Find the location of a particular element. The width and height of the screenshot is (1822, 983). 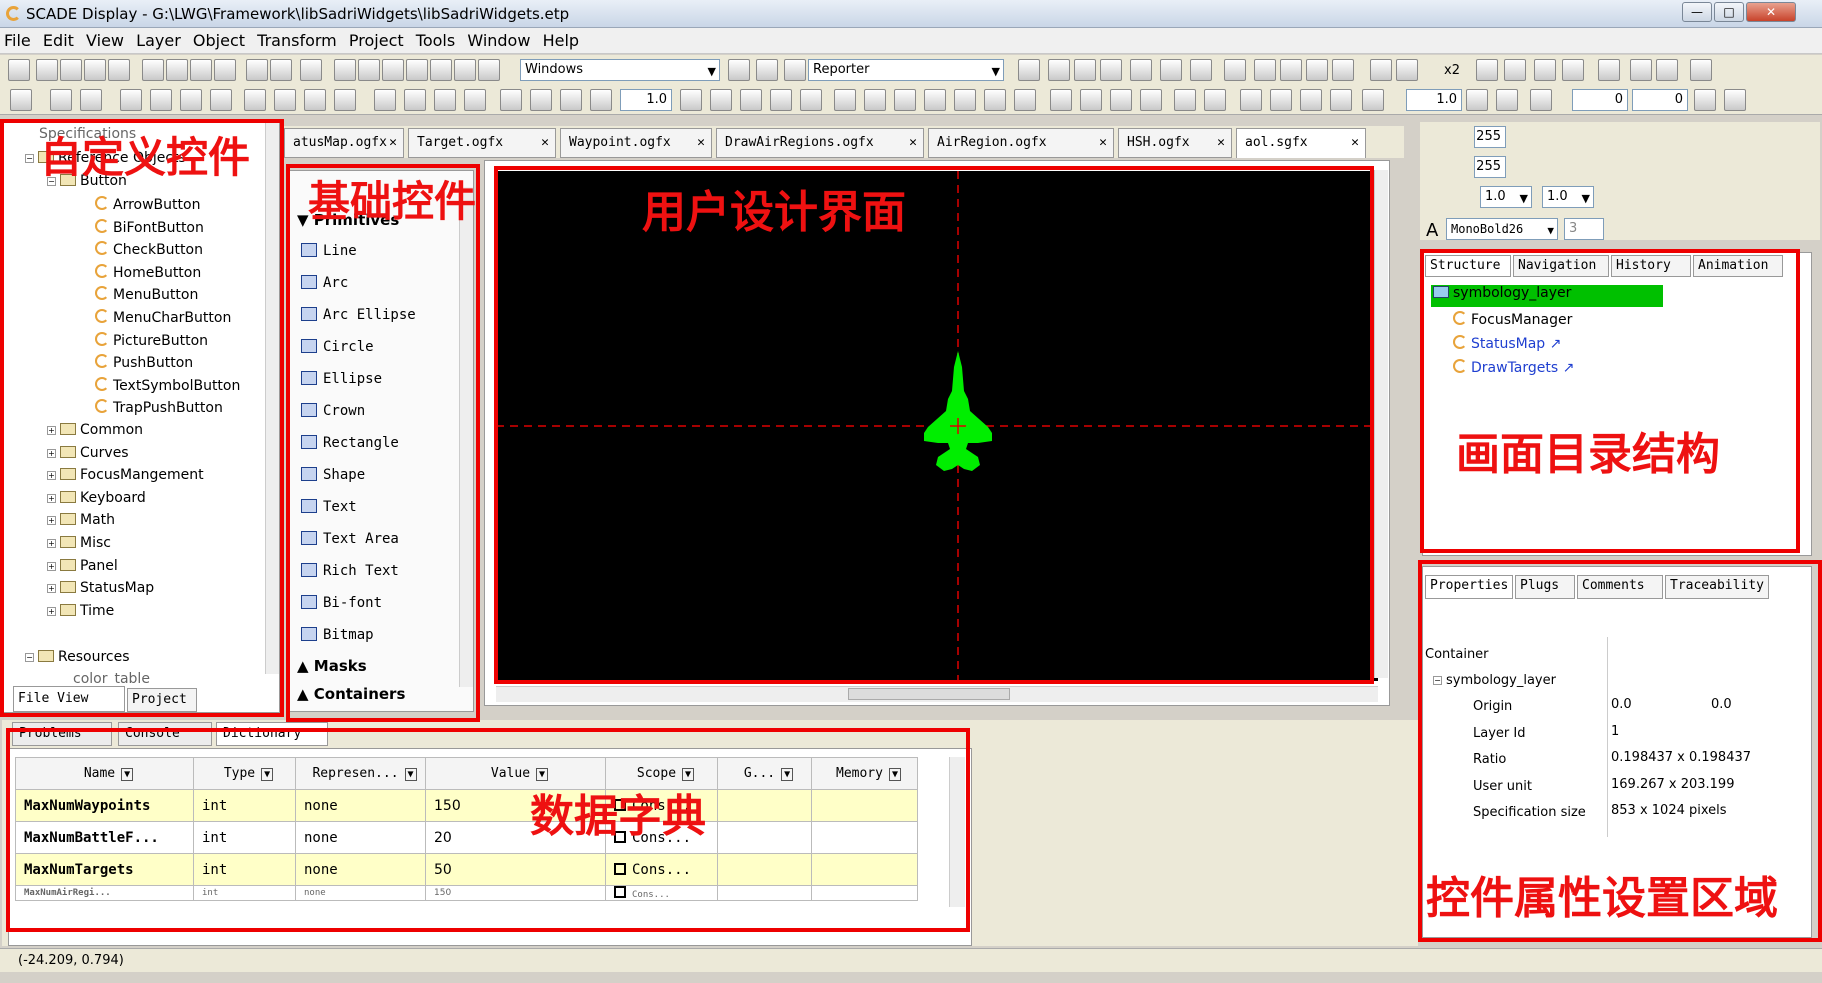

menu-object: Object is located at coordinates (219, 39).